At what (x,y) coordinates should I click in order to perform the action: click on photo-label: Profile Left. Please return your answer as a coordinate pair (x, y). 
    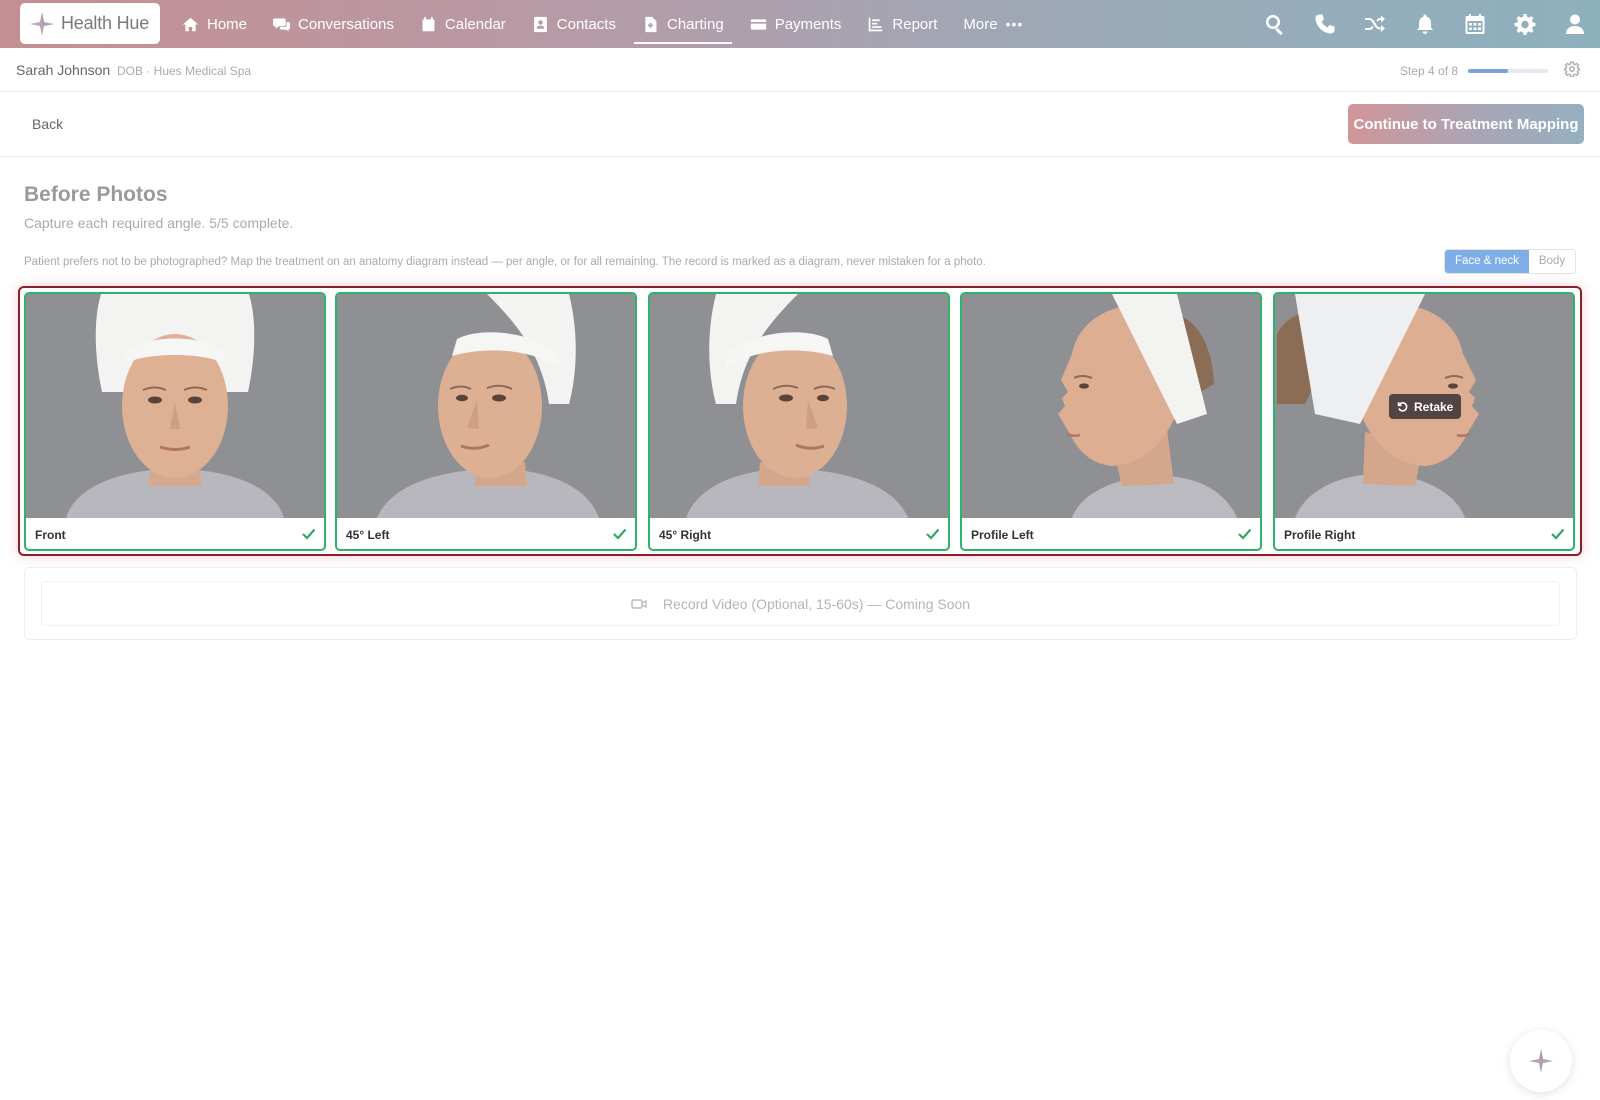
    Looking at the image, I should click on (1002, 535).